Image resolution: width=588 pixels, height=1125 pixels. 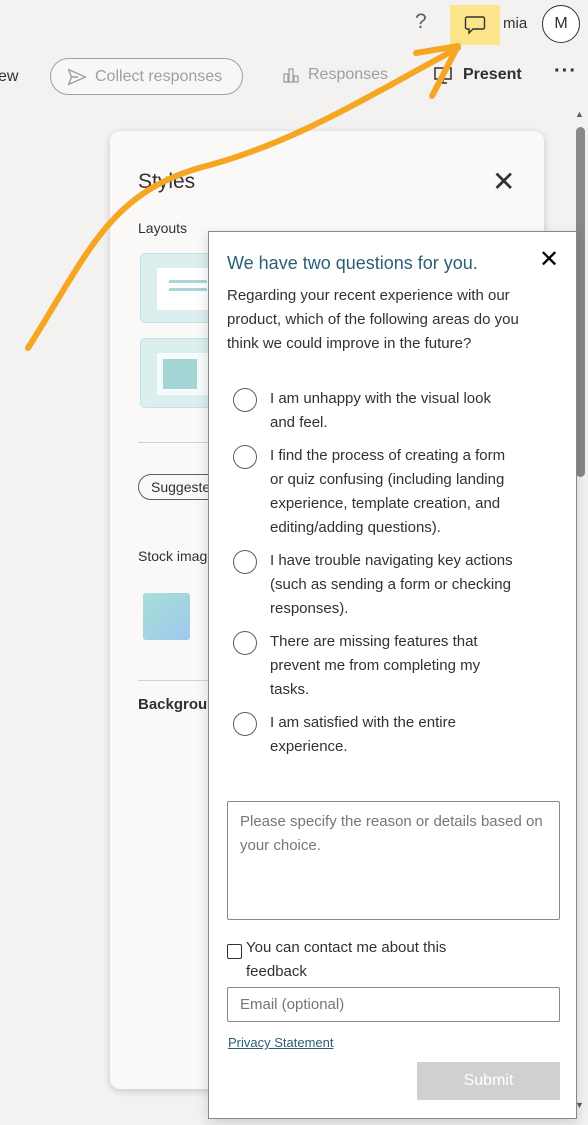 What do you see at coordinates (488, 1081) in the screenshot?
I see `submit-button: Submit` at bounding box center [488, 1081].